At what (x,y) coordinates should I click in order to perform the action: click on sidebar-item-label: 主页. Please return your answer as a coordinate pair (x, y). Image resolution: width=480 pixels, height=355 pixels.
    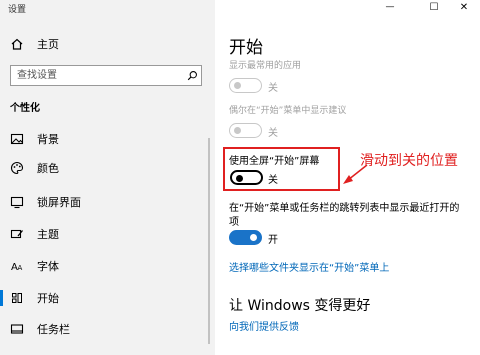
    Looking at the image, I should click on (48, 44).